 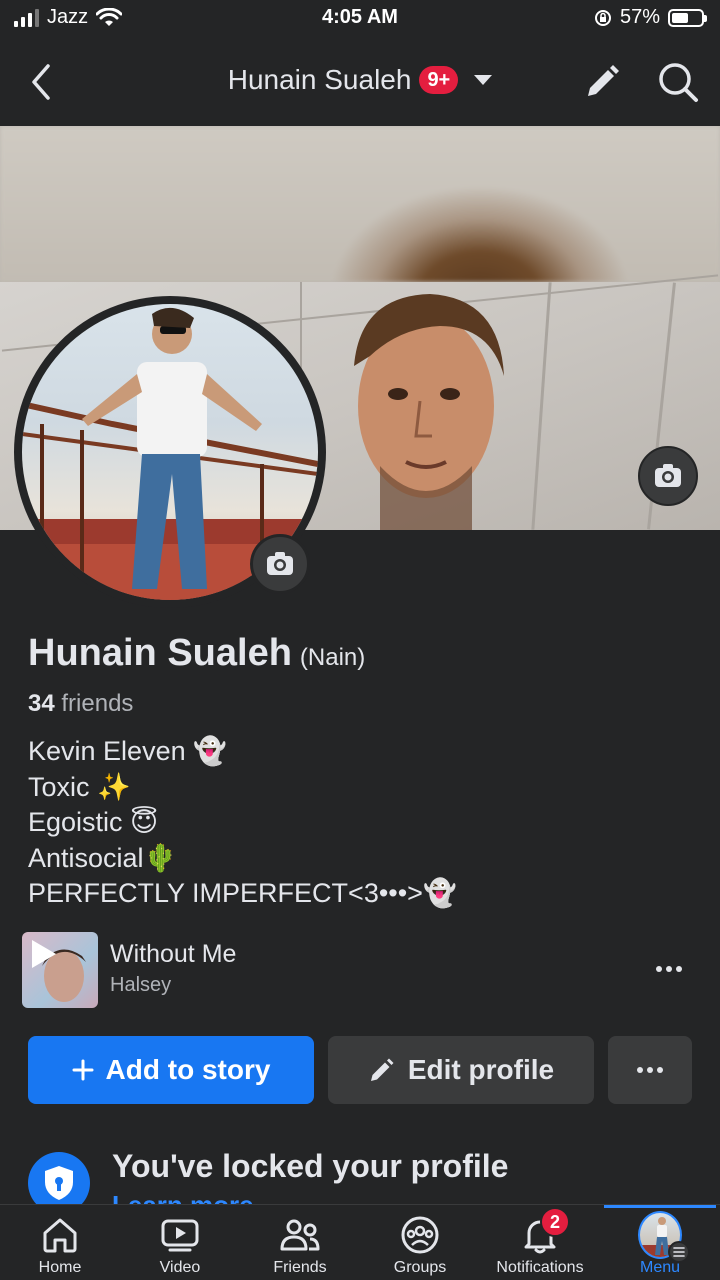 What do you see at coordinates (639, 17) in the screenshot?
I see `battery-percent: 57%` at bounding box center [639, 17].